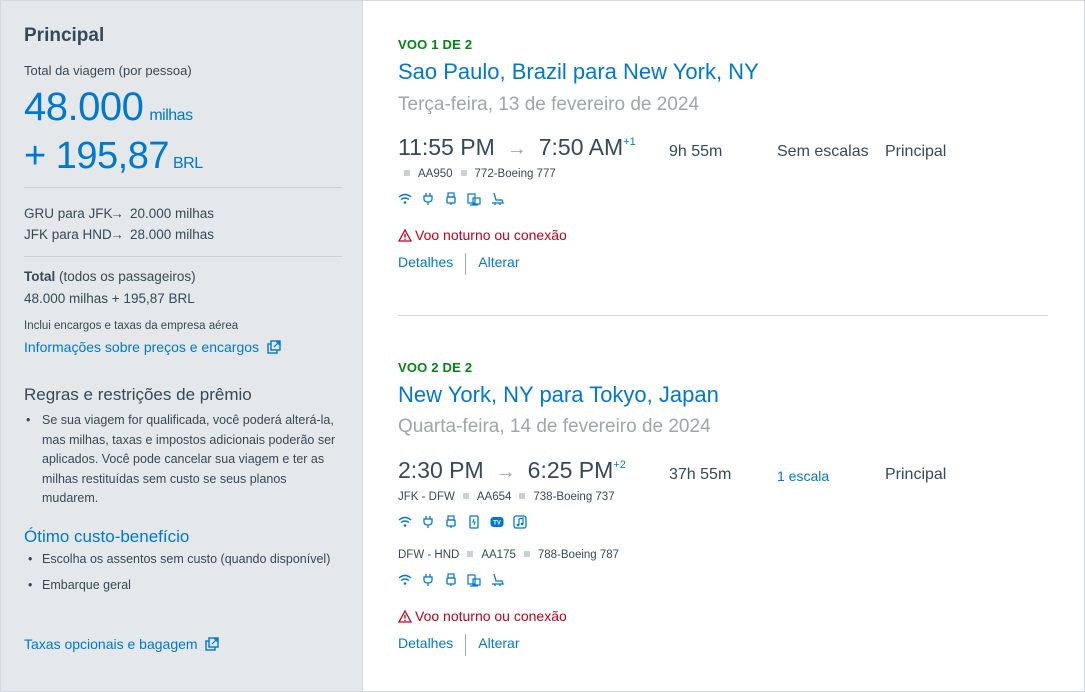 This screenshot has width=1085, height=692. What do you see at coordinates (35, 156) in the screenshot?
I see `brl-prefix: +` at bounding box center [35, 156].